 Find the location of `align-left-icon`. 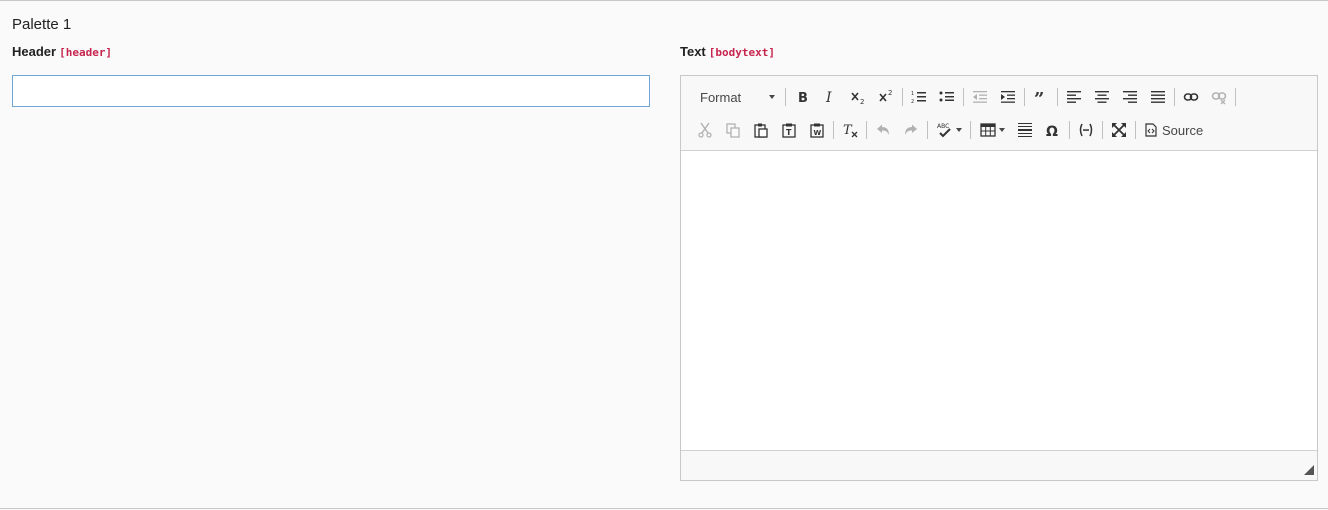

align-left-icon is located at coordinates (1074, 97).